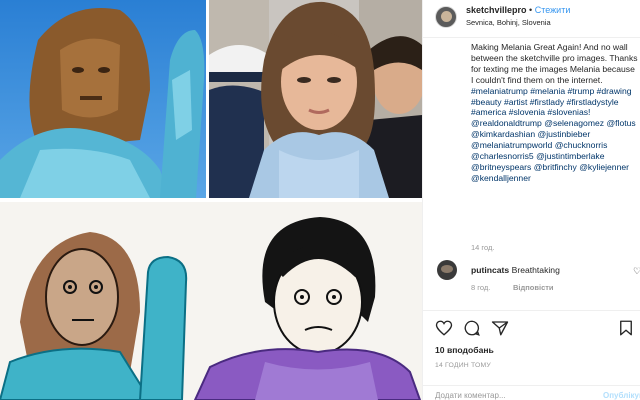 The height and width of the screenshot is (400, 640). Describe the element at coordinates (621, 395) in the screenshot. I see `post-comment-button: Опублікувати` at that location.